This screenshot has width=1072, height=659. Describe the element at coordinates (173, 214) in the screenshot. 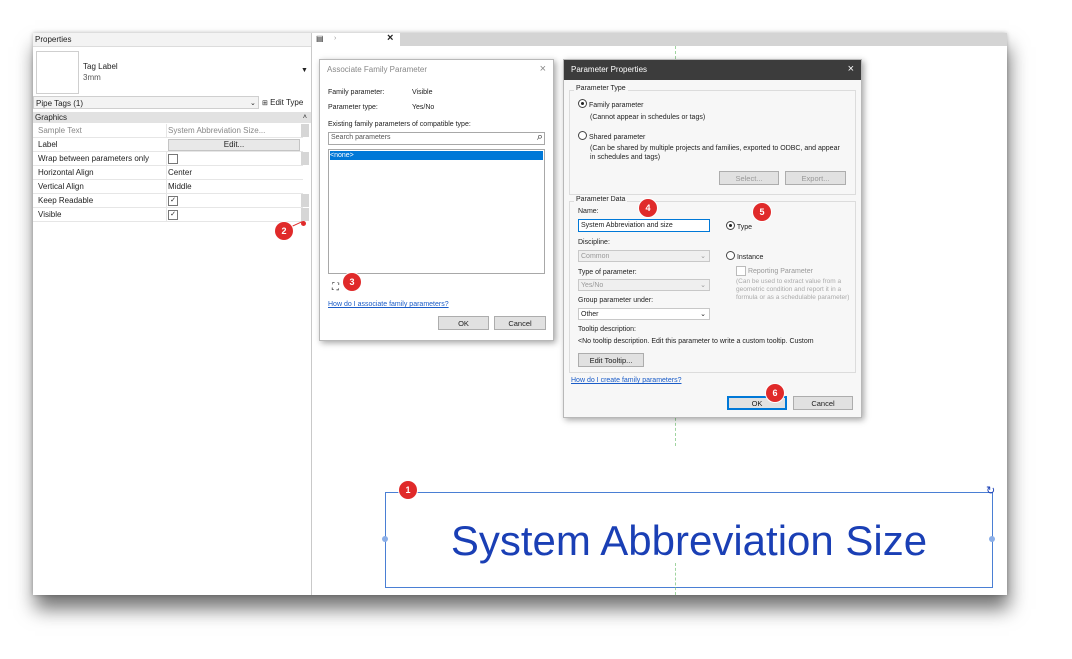

I see `visible-checkbox: ✓` at that location.